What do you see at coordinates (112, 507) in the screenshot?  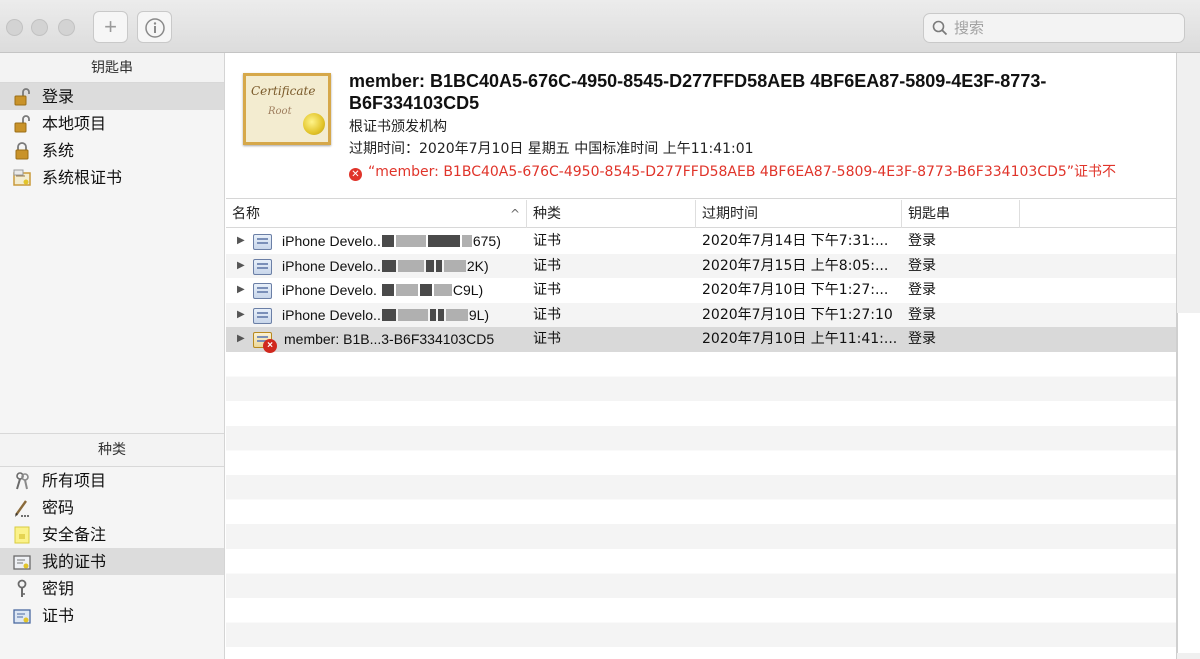 I see `sidebar-item-passwords: 密码` at bounding box center [112, 507].